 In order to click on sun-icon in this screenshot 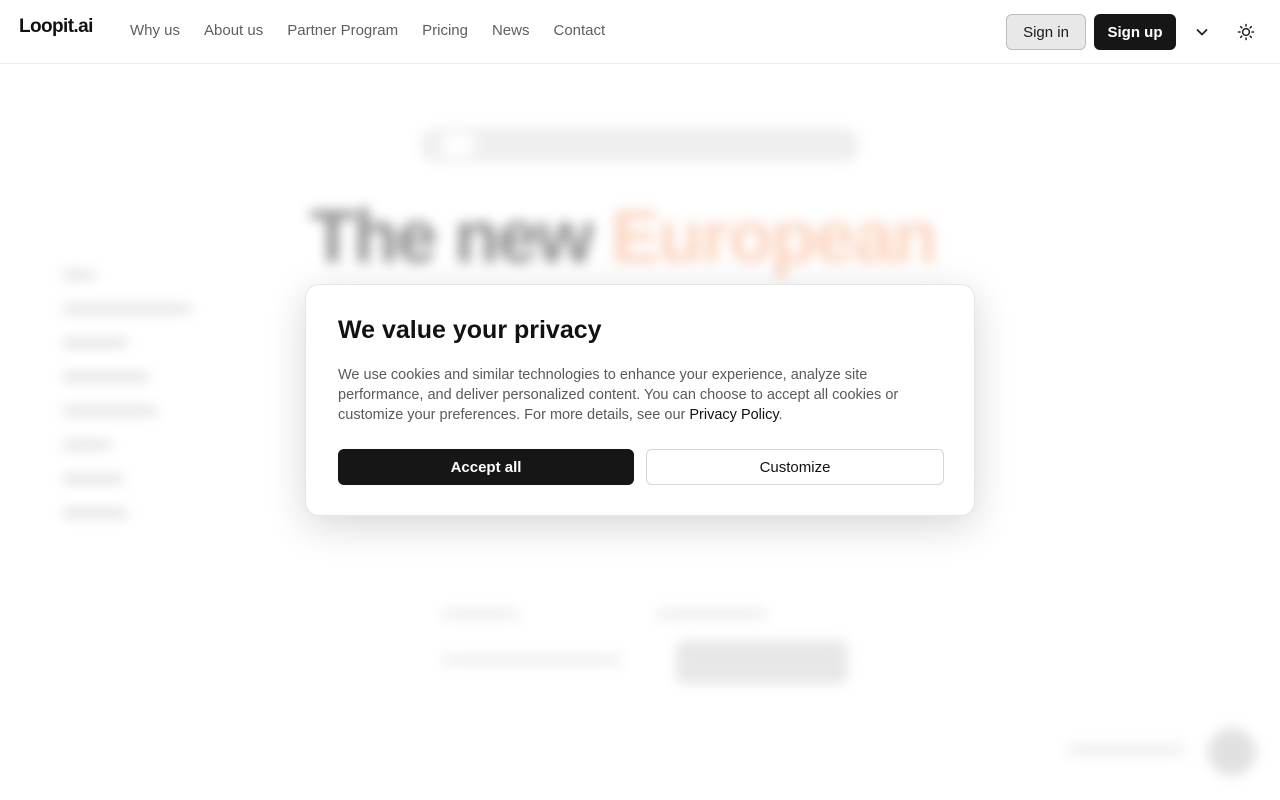, I will do `click(1246, 32)`.